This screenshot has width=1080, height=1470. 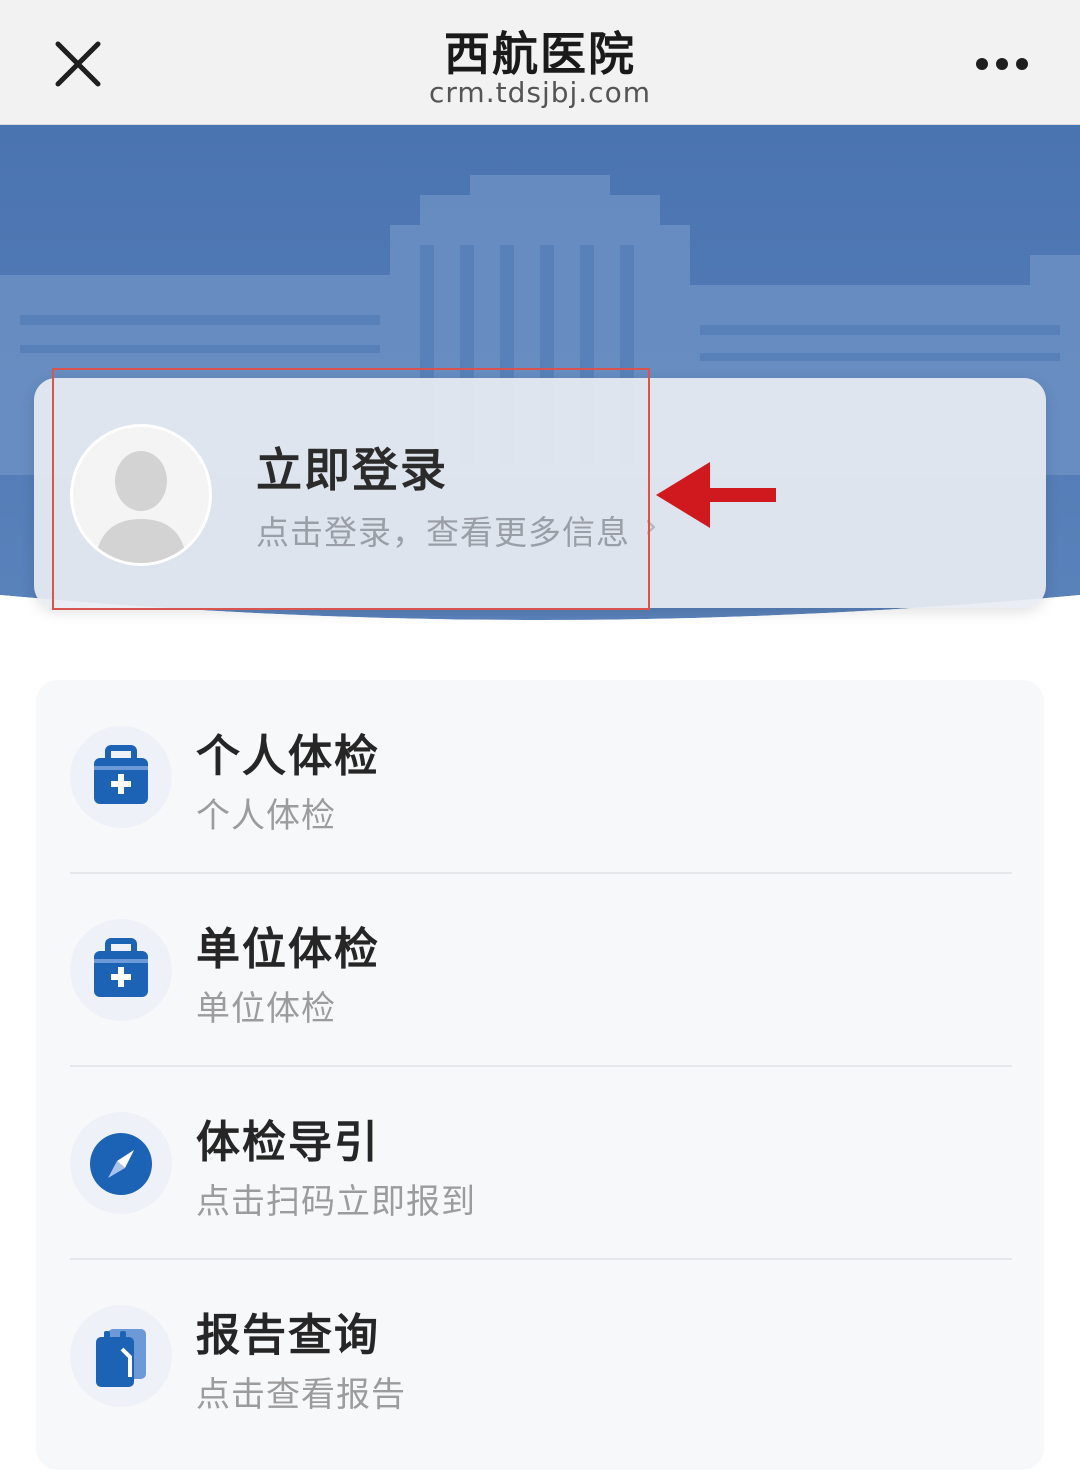 I want to click on compass-icon, so click(x=121, y=1163).